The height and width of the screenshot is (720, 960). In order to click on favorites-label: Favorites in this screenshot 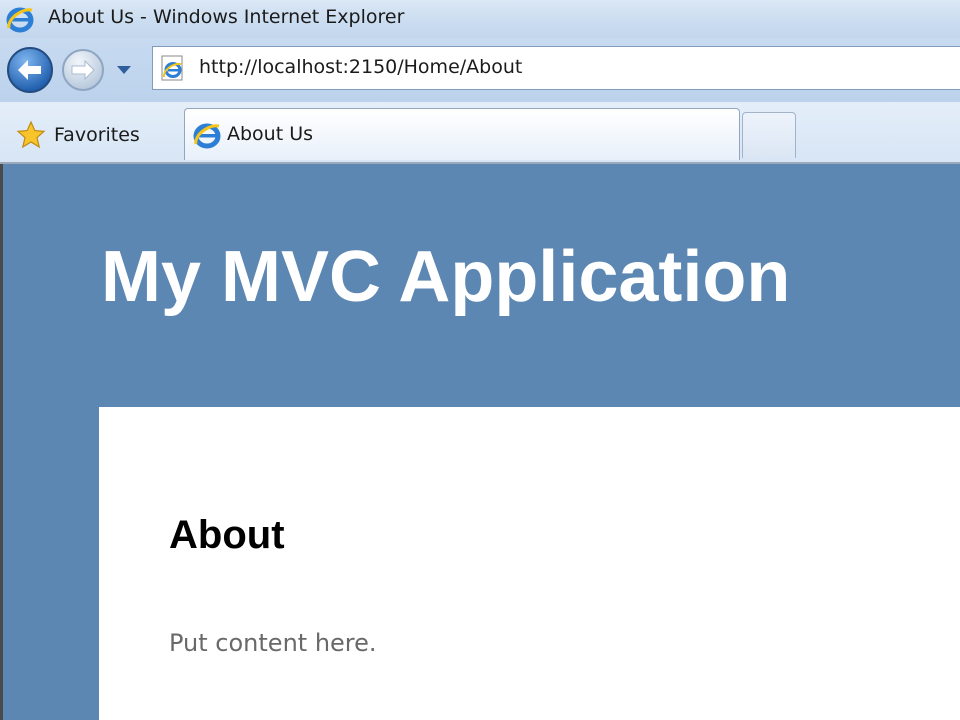, I will do `click(97, 135)`.